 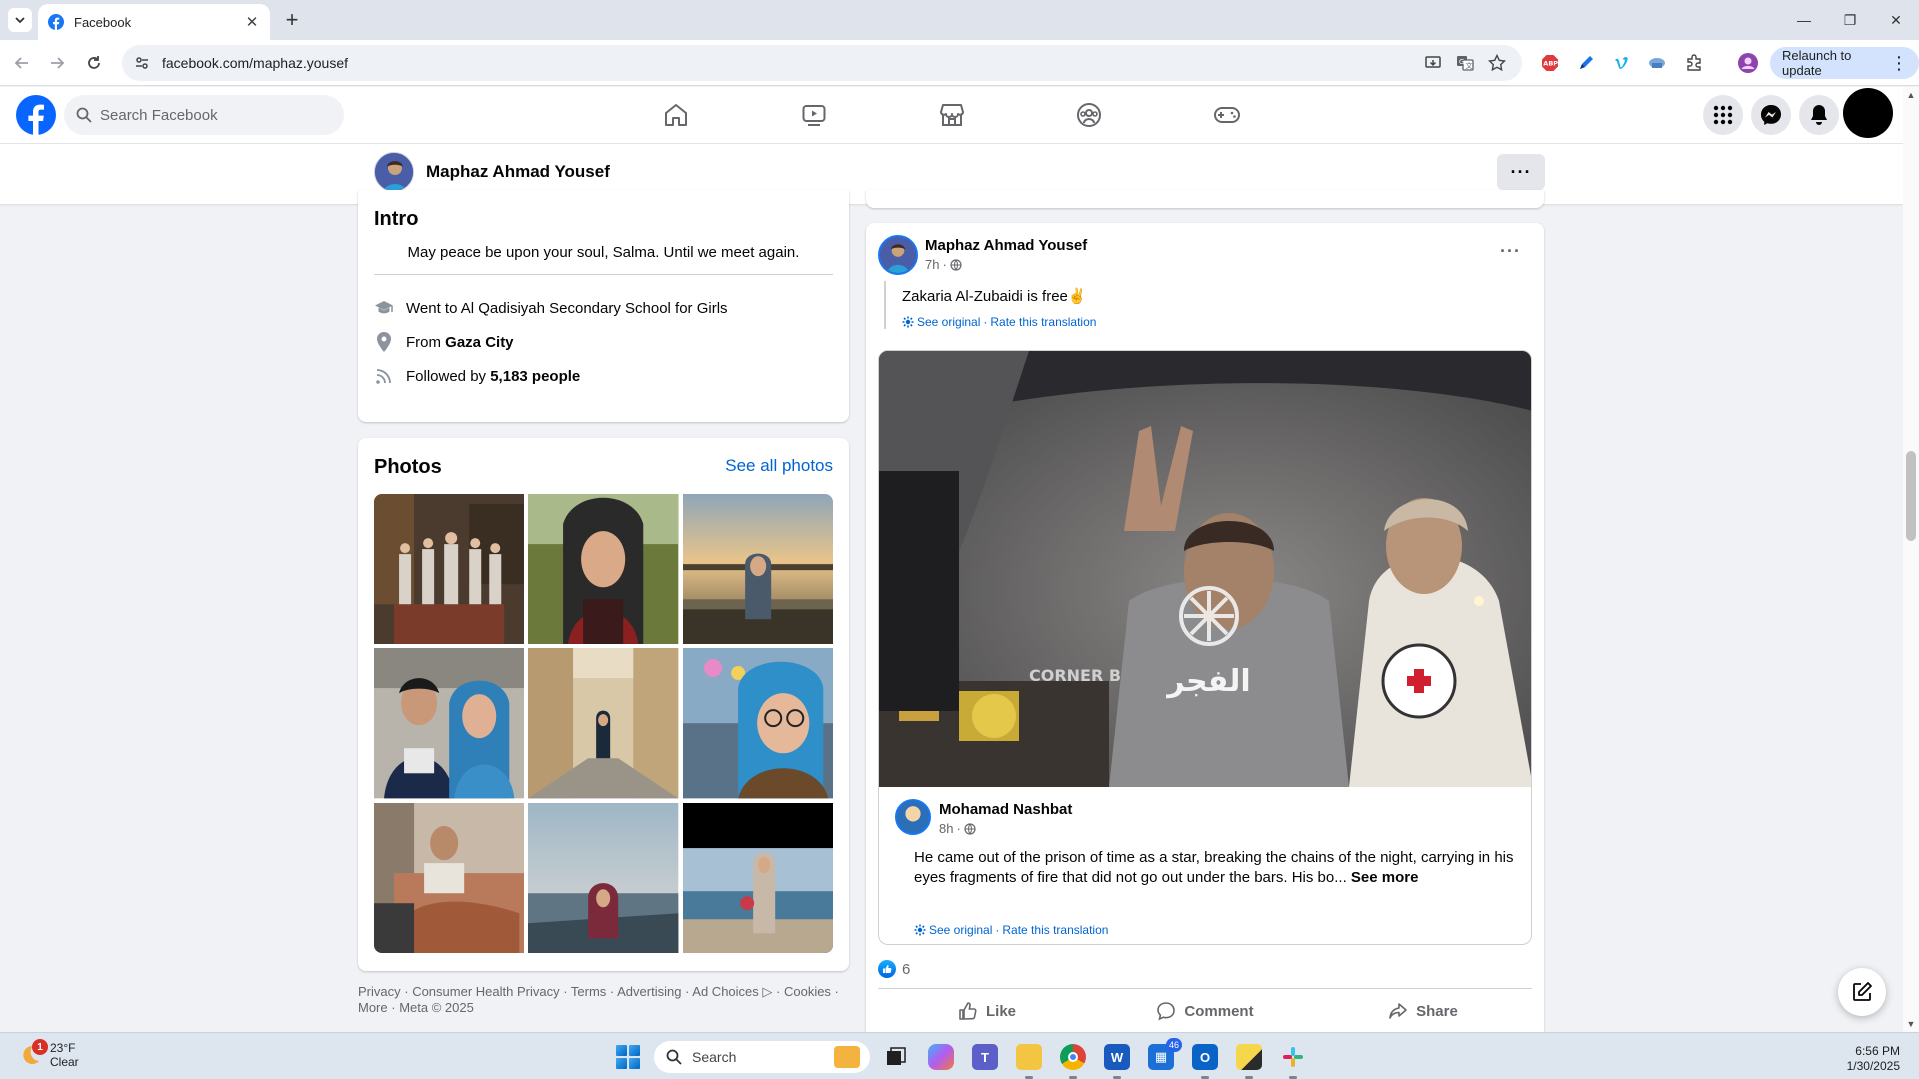 What do you see at coordinates (1622, 63) in the screenshot?
I see `vimeo-extension-icon` at bounding box center [1622, 63].